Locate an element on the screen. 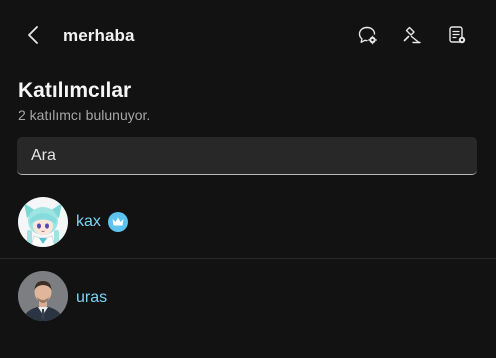 This screenshot has width=496, height=358. anime-character-avatar is located at coordinates (43, 222).